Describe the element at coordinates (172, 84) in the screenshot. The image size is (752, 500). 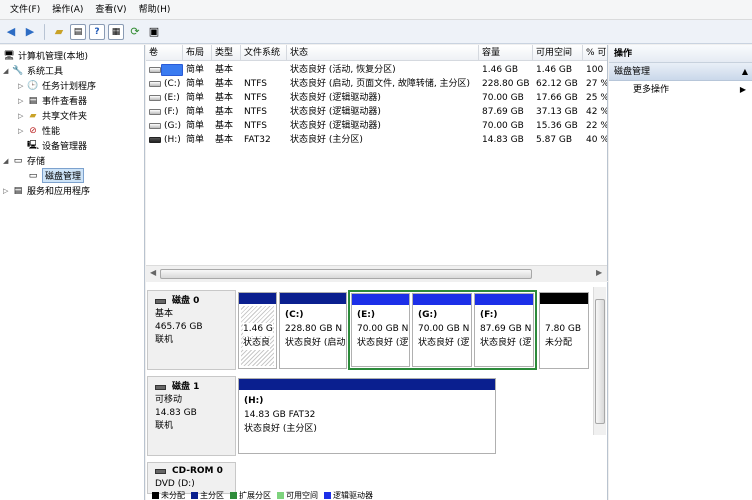
I see `cell-volume: (C:)` at that location.